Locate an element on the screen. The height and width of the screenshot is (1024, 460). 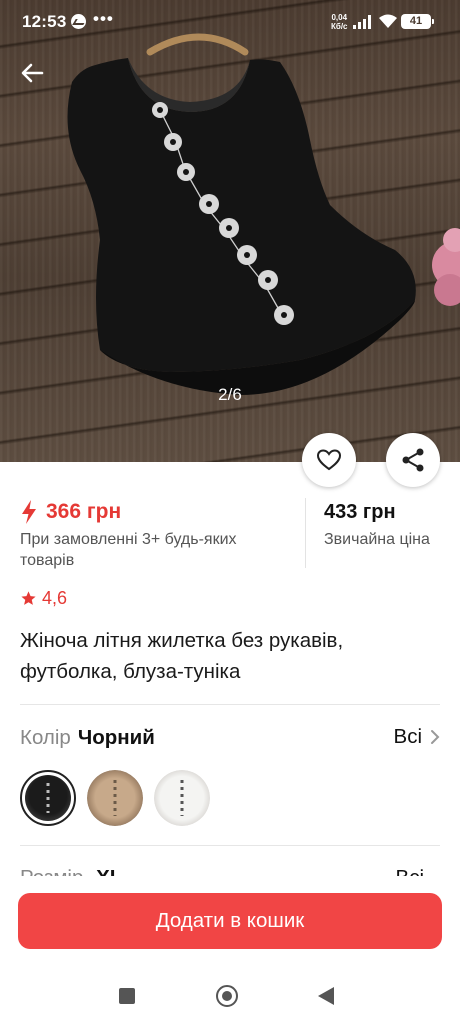
image-counter: 2/6 is located at coordinates (230, 394).